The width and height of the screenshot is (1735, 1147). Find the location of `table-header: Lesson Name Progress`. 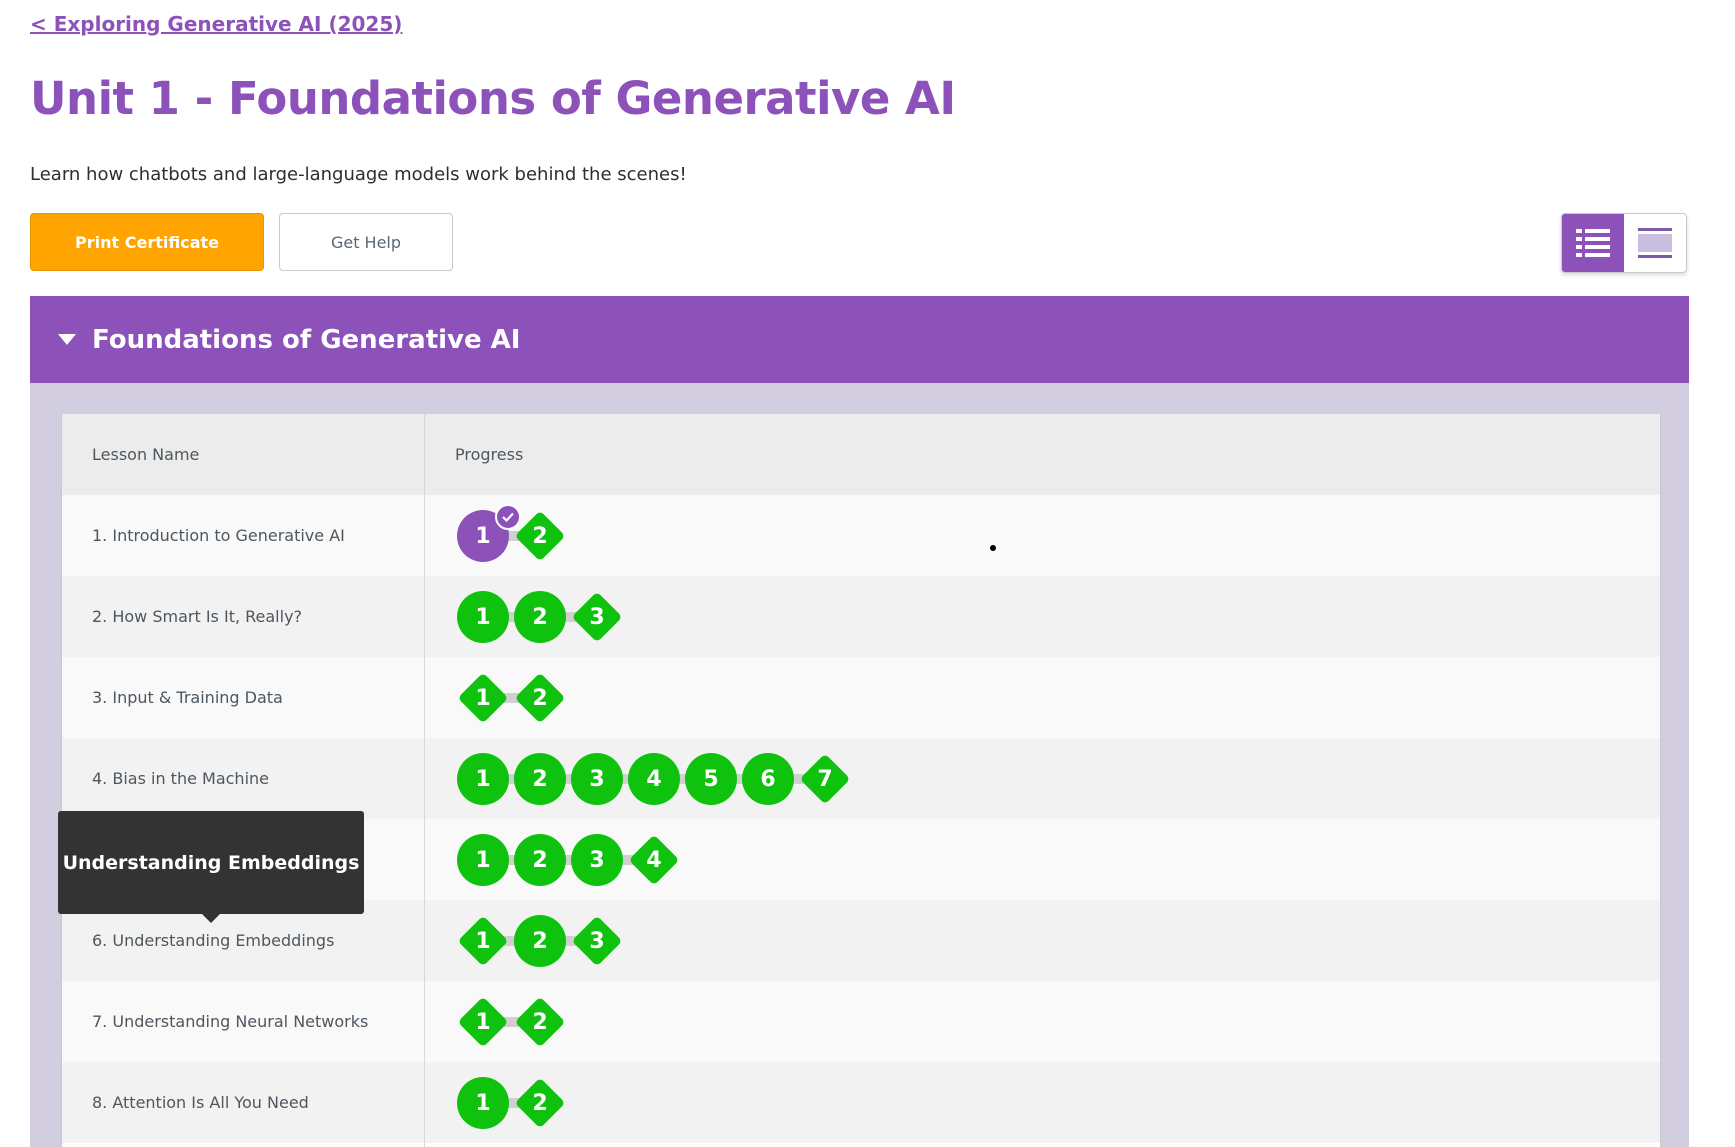

table-header: Lesson Name Progress is located at coordinates (861, 454).